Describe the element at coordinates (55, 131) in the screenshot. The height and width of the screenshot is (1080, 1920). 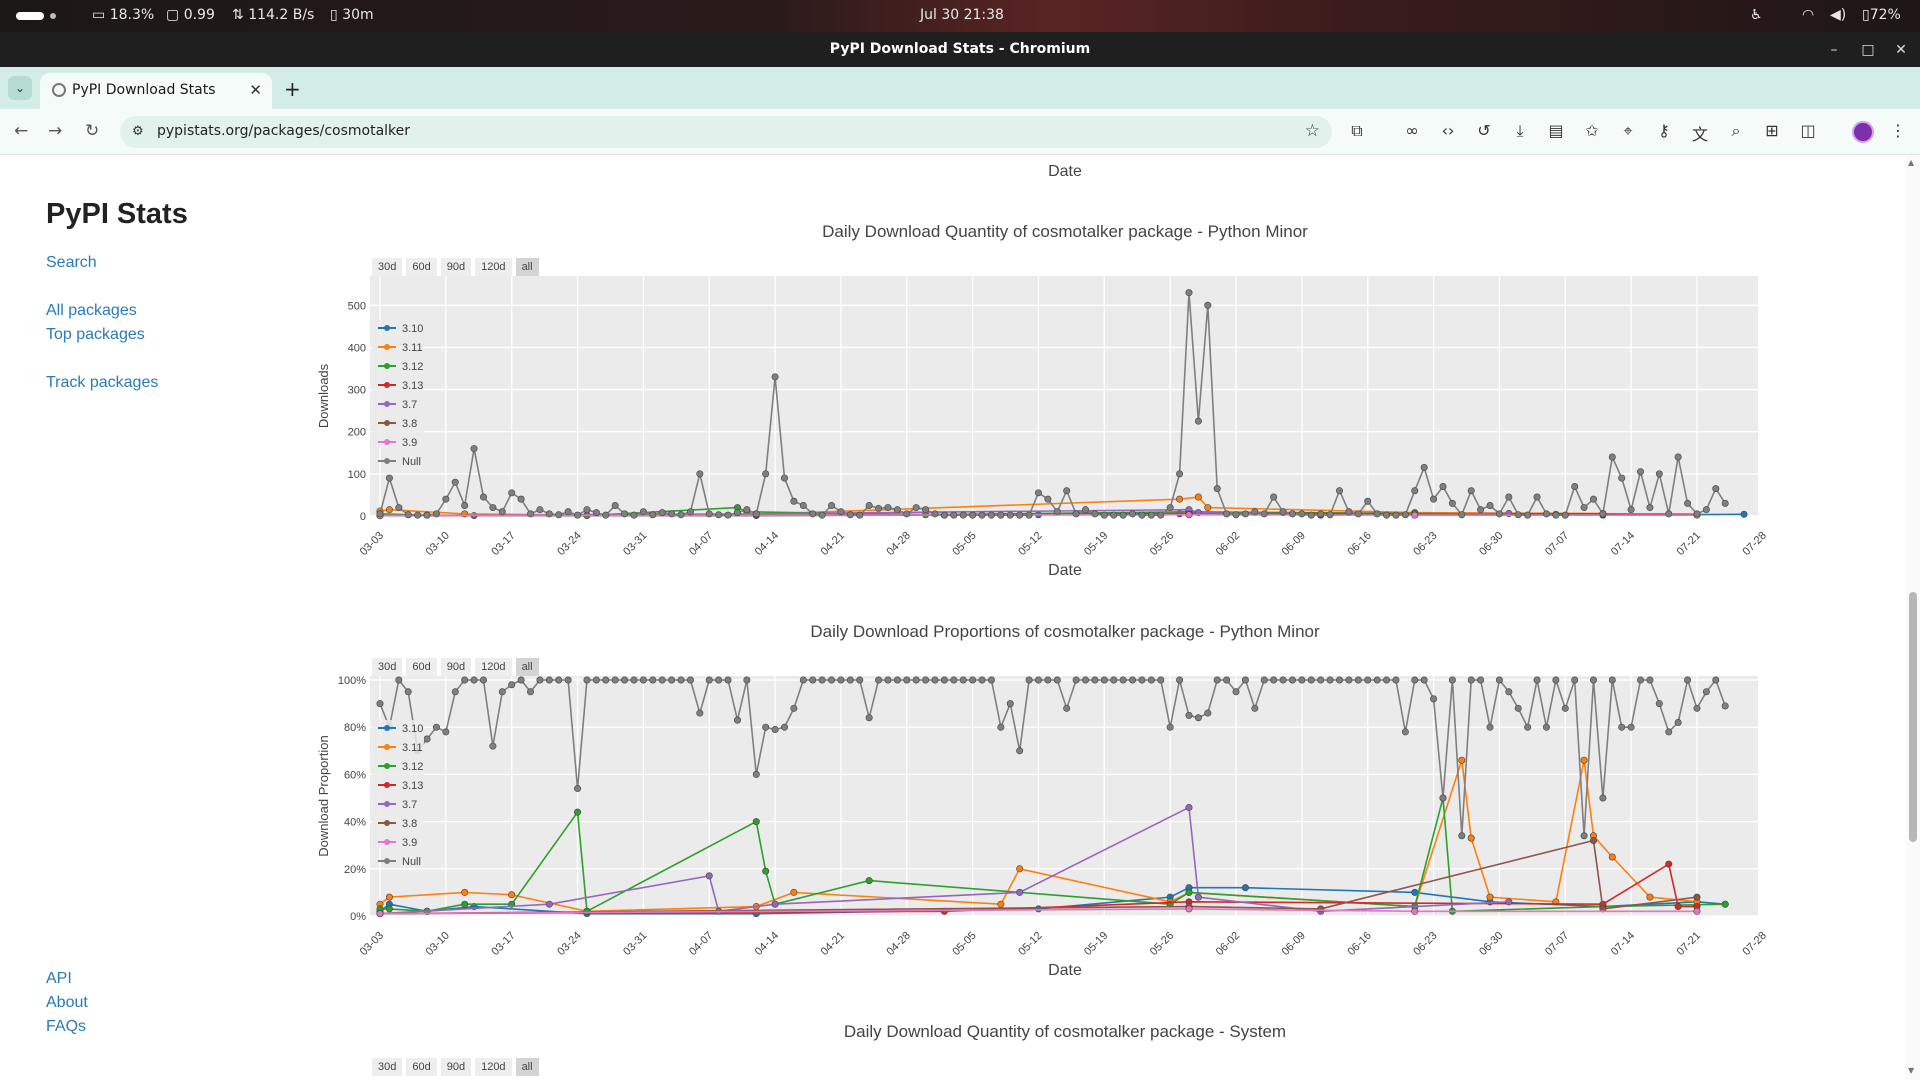
I see `forward-arrow-icon: →` at that location.